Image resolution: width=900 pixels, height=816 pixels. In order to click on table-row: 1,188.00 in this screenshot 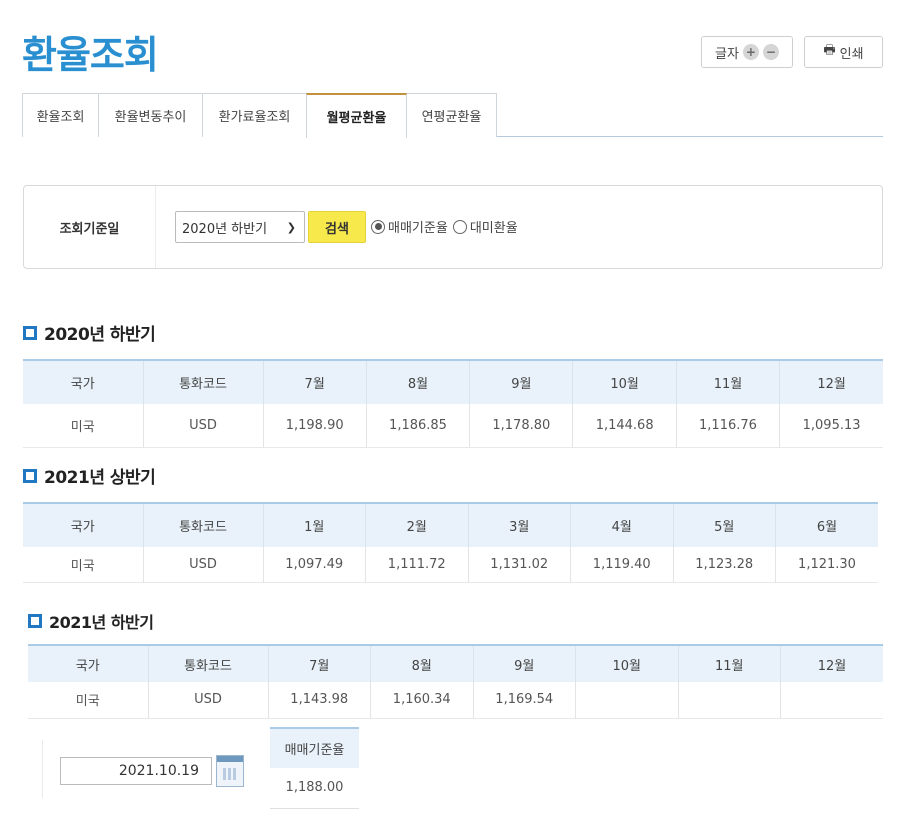, I will do `click(314, 788)`.